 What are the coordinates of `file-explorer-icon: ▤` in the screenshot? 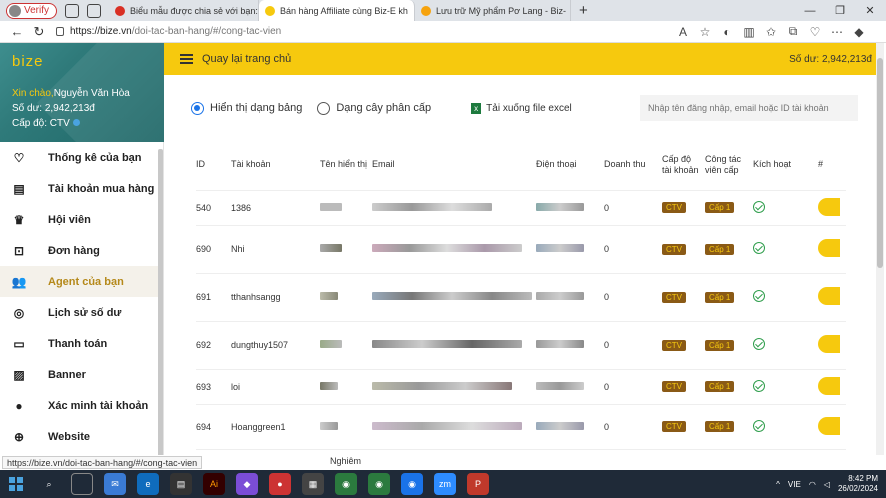 It's located at (181, 484).